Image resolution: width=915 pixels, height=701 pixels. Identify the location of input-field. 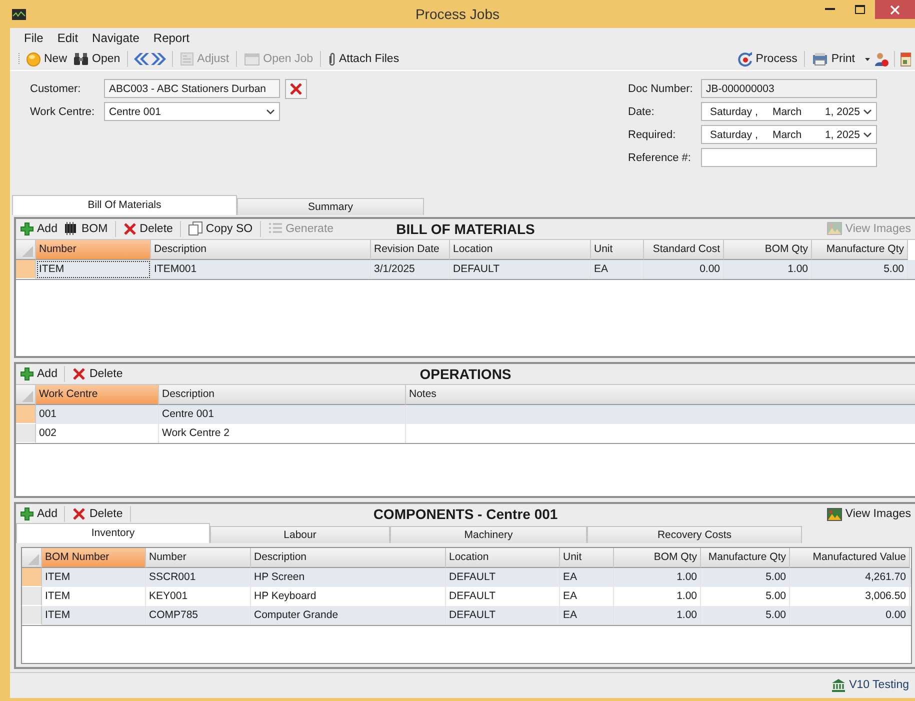
(789, 158).